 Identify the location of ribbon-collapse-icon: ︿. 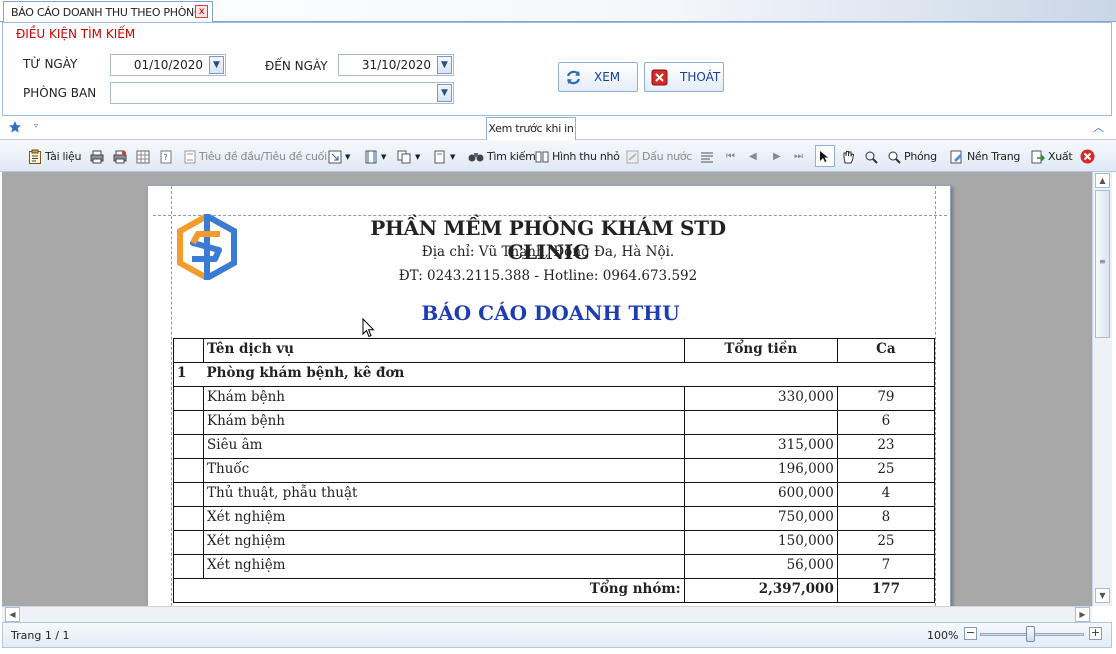
(1098, 127).